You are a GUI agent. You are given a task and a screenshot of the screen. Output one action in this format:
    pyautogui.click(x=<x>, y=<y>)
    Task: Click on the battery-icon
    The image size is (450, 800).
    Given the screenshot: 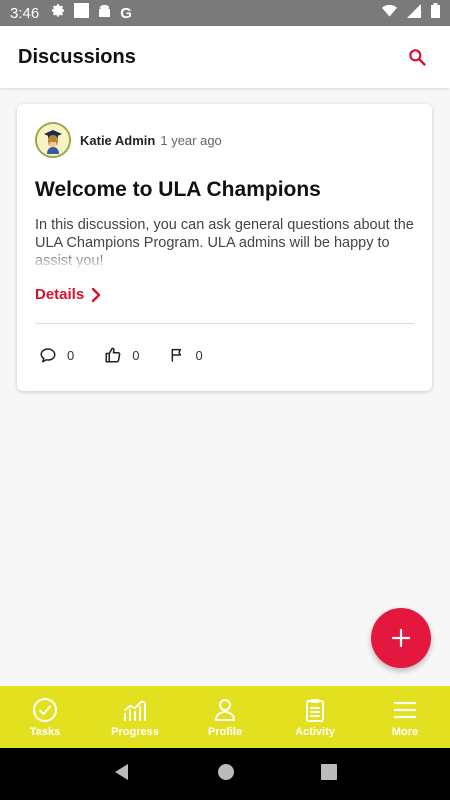 What is the action you would take?
    pyautogui.click(x=435, y=13)
    